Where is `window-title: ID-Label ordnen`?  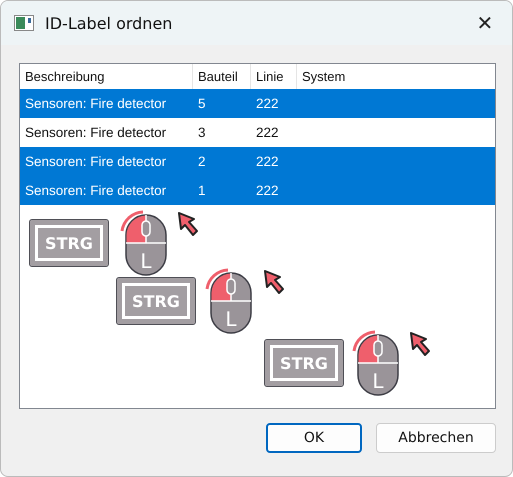
window-title: ID-Label ordnen is located at coordinates (108, 23).